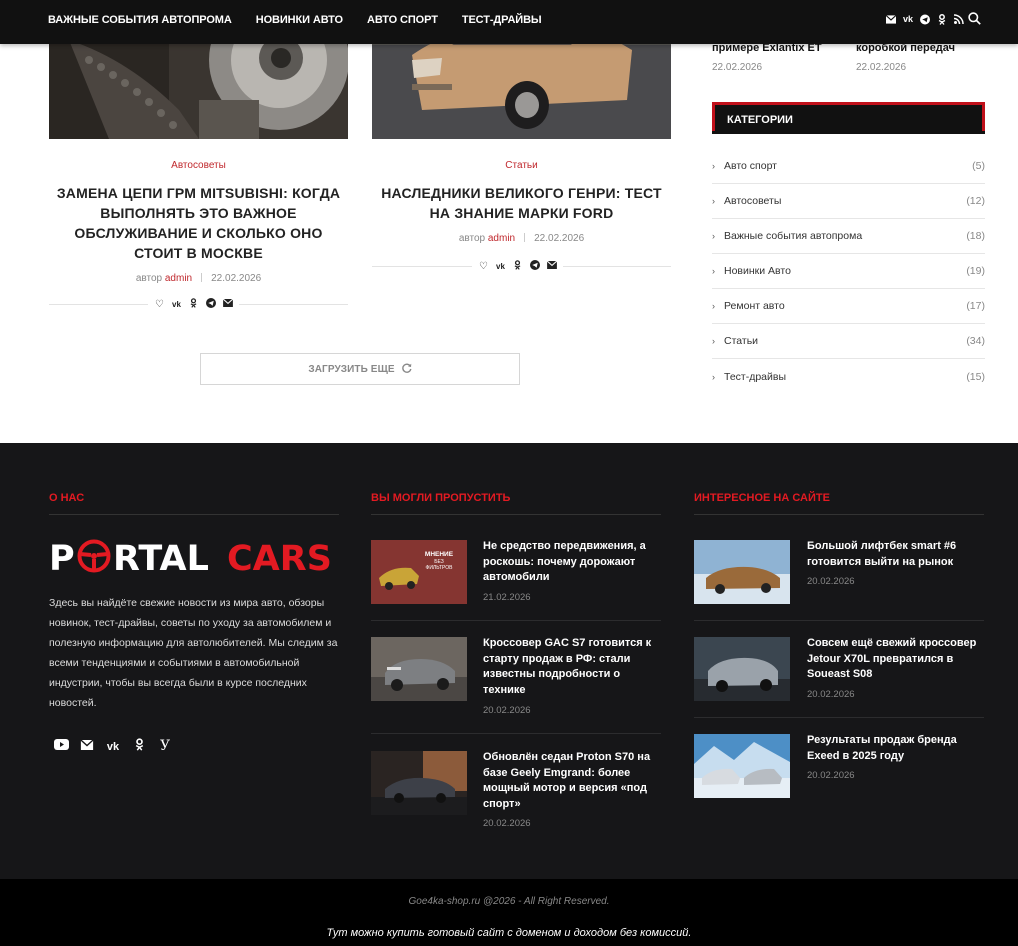  Describe the element at coordinates (845, 271) in the screenshot. I see `category-name: Новинки Авто` at that location.